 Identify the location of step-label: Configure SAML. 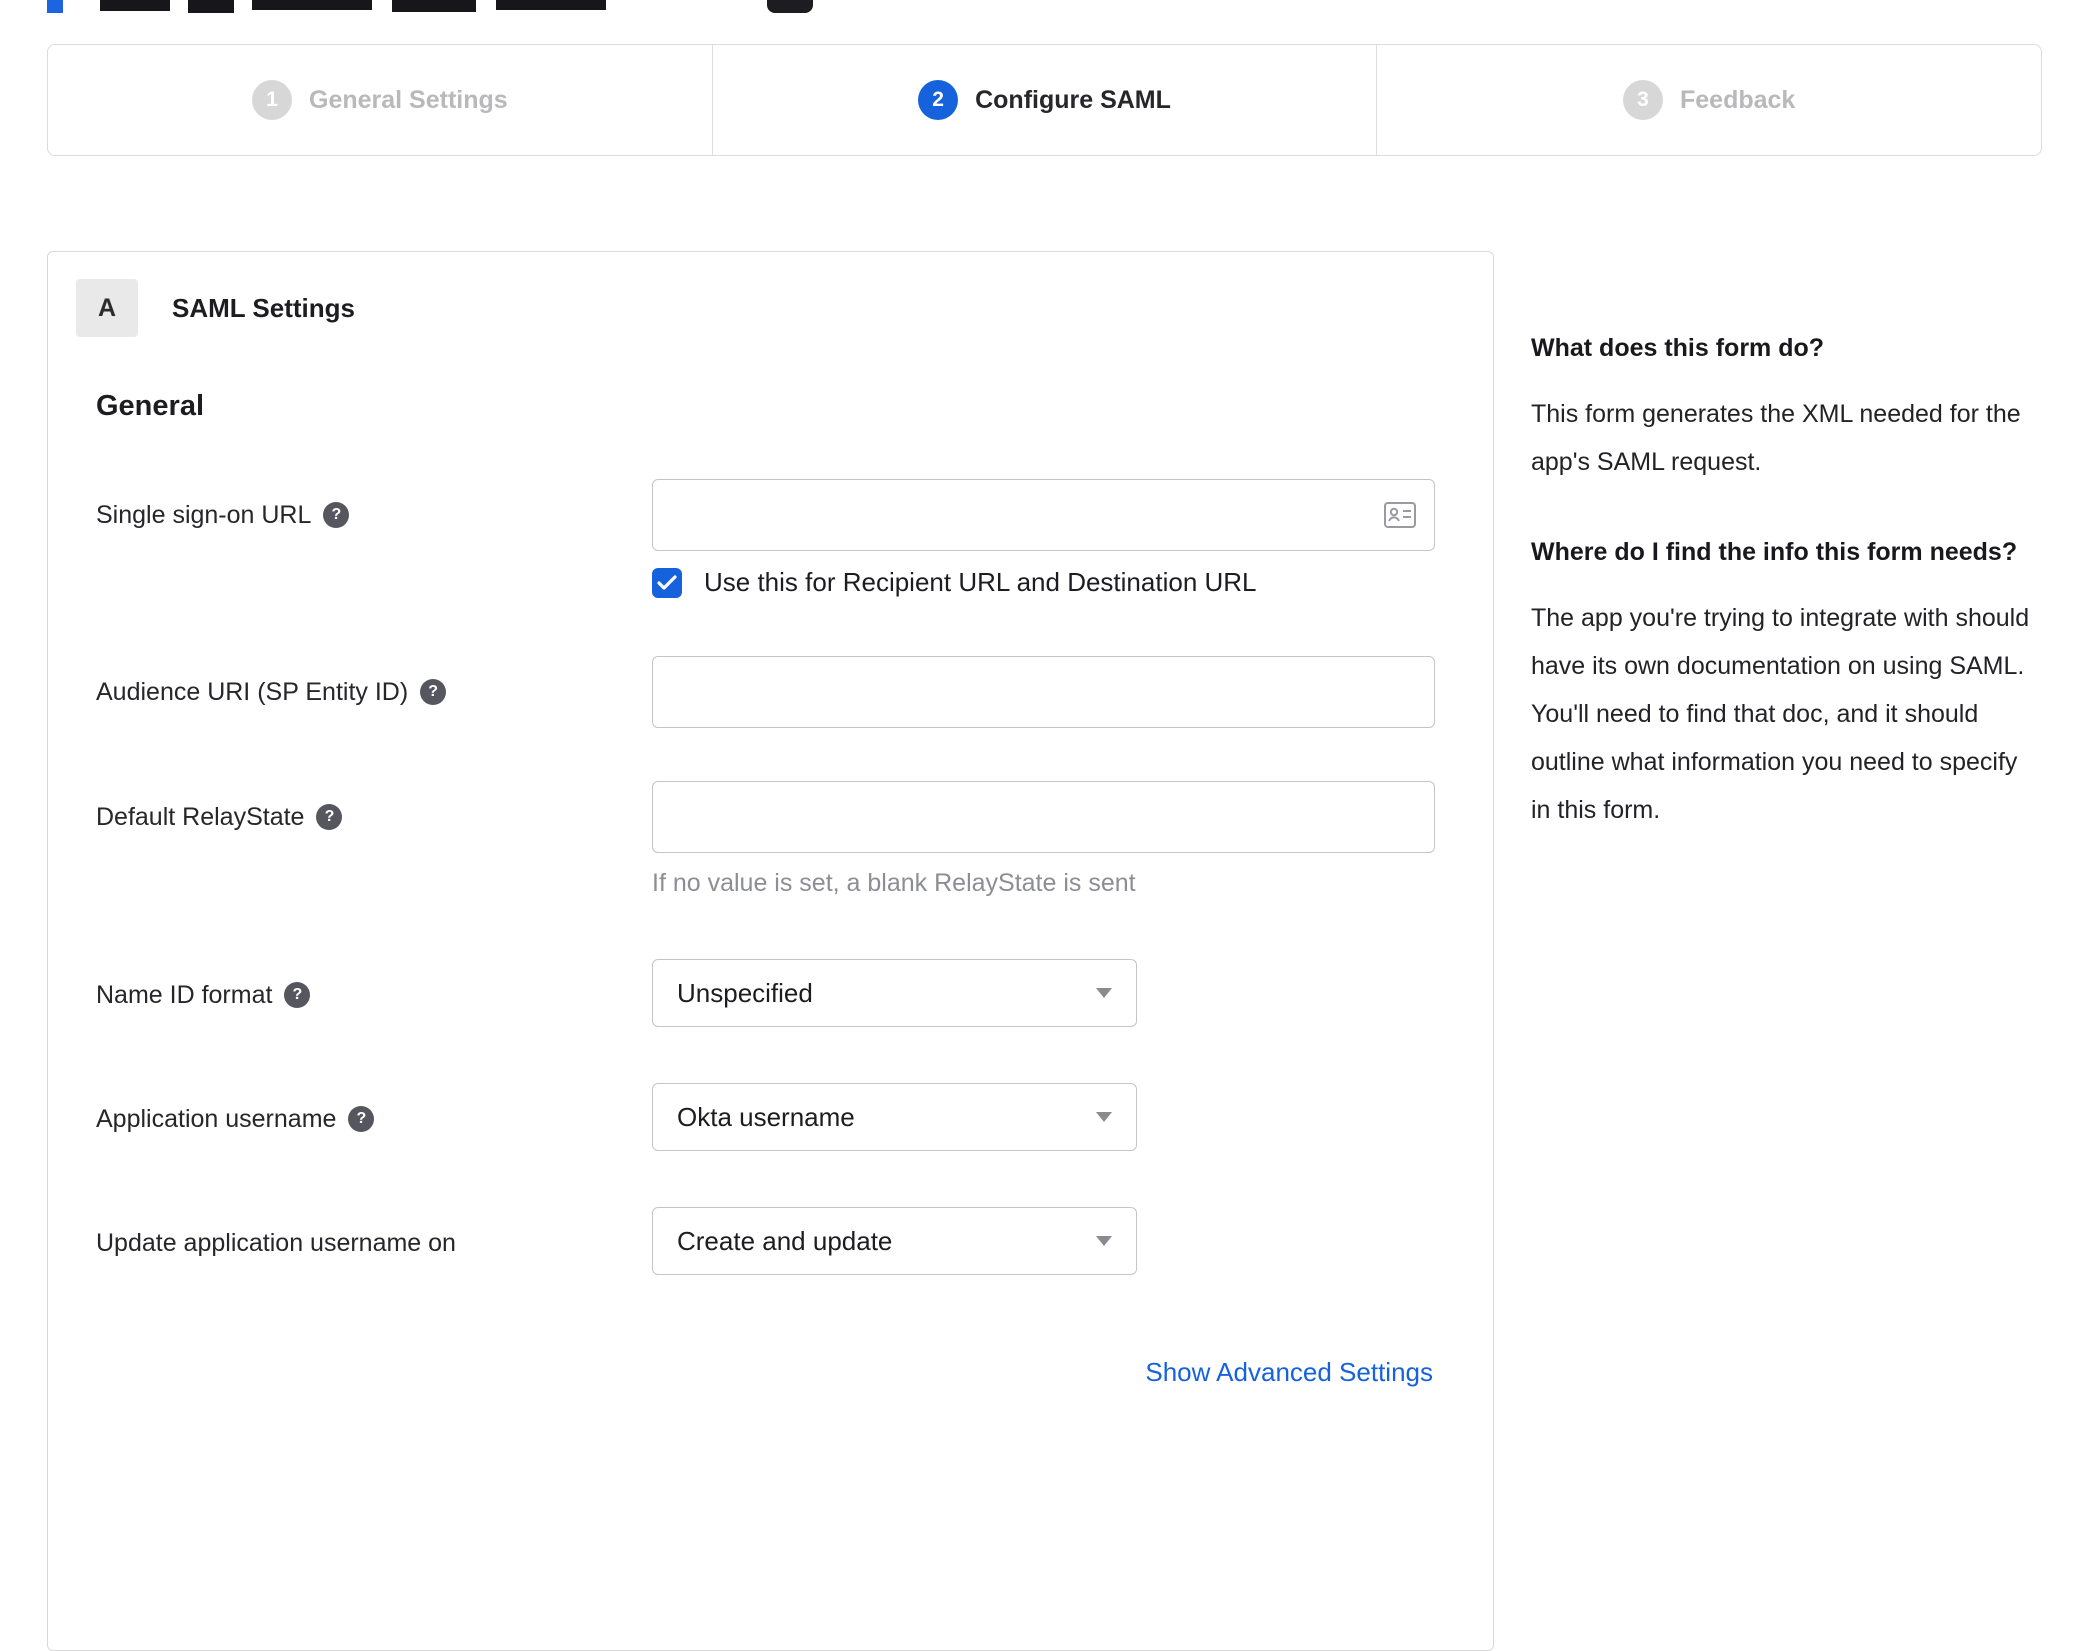
(1073, 99).